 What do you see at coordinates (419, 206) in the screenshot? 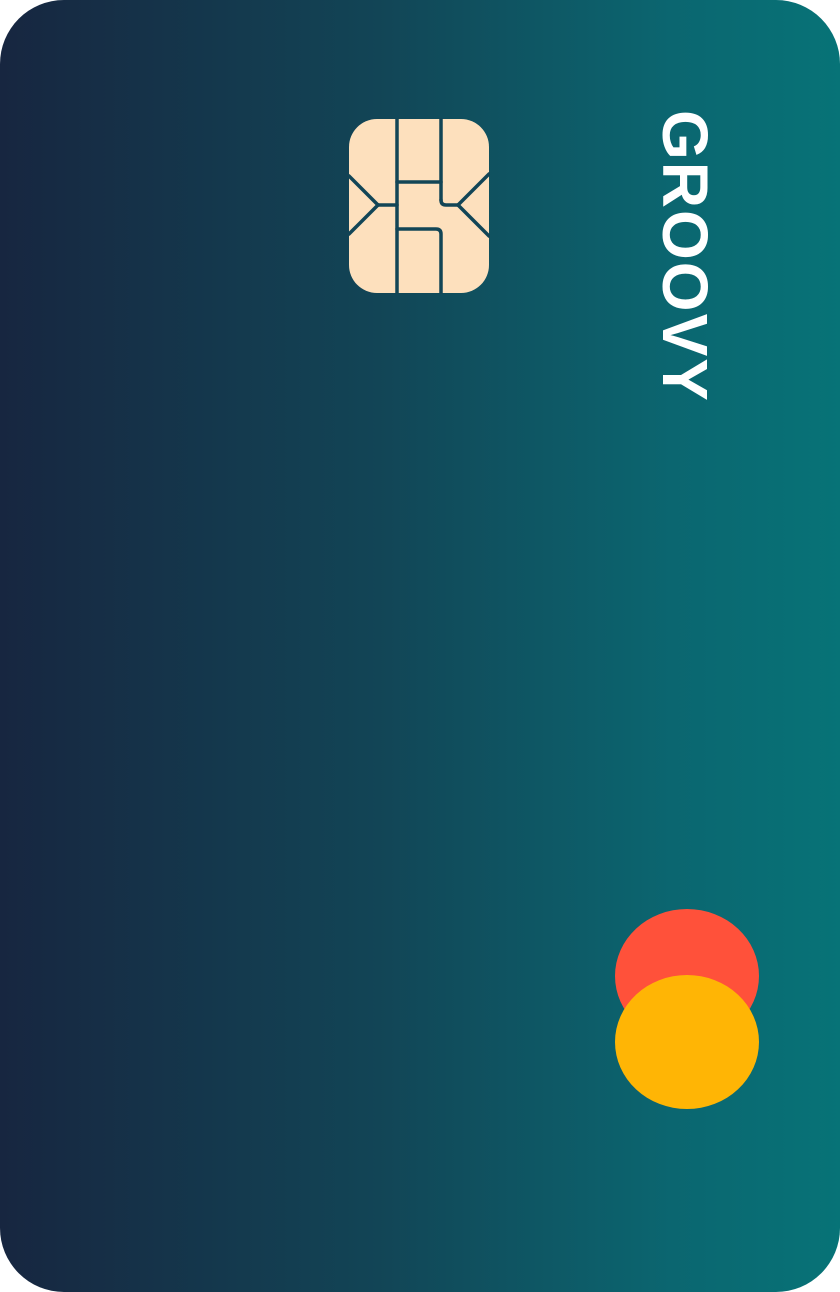
I see `emv-chip-icon` at bounding box center [419, 206].